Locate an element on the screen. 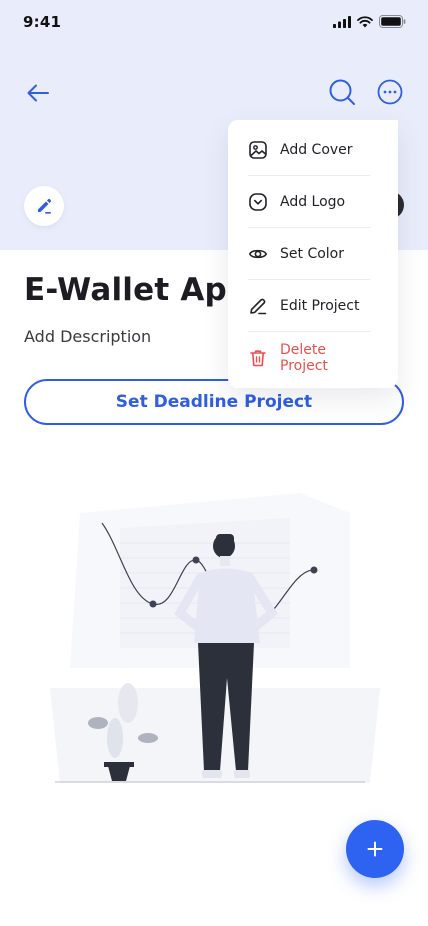 The image size is (428, 926). search-button is located at coordinates (342, 92).